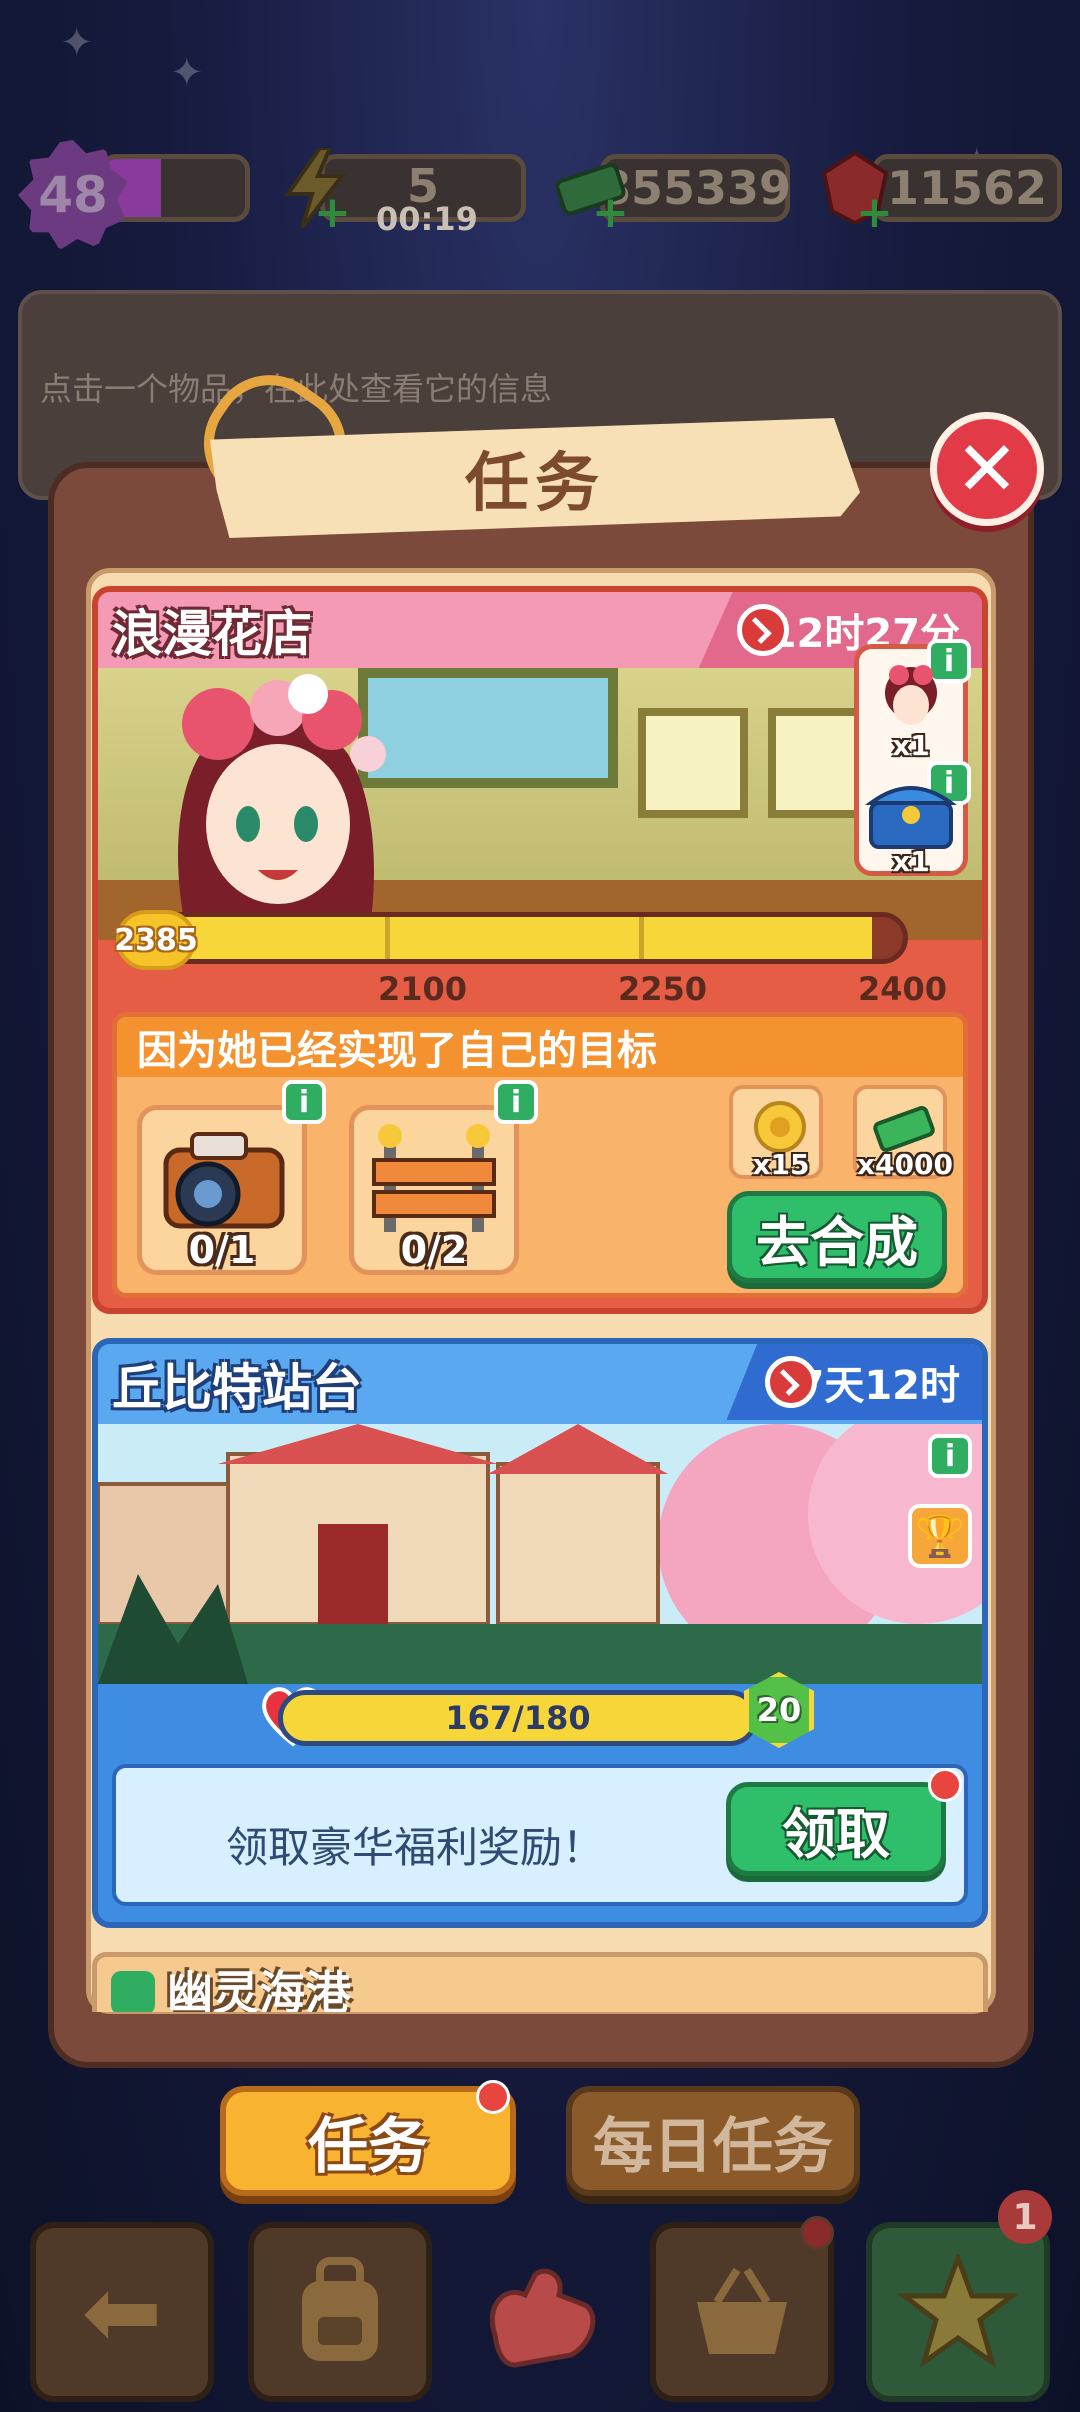  Describe the element at coordinates (434, 1178) in the screenshot. I see `road-barrier-icon` at that location.